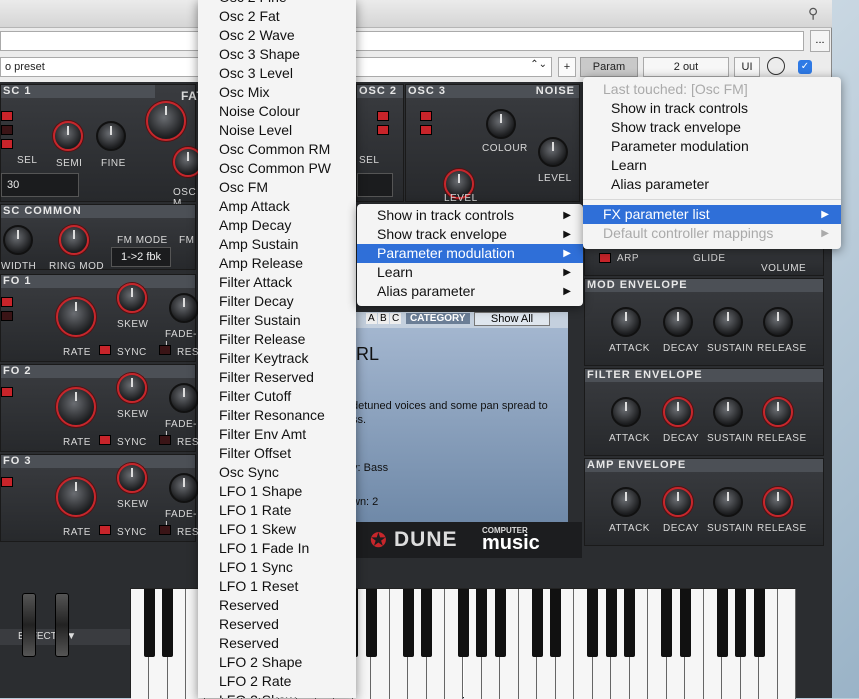  What do you see at coordinates (371, 318) in the screenshot?
I see `tab-a: A` at bounding box center [371, 318].